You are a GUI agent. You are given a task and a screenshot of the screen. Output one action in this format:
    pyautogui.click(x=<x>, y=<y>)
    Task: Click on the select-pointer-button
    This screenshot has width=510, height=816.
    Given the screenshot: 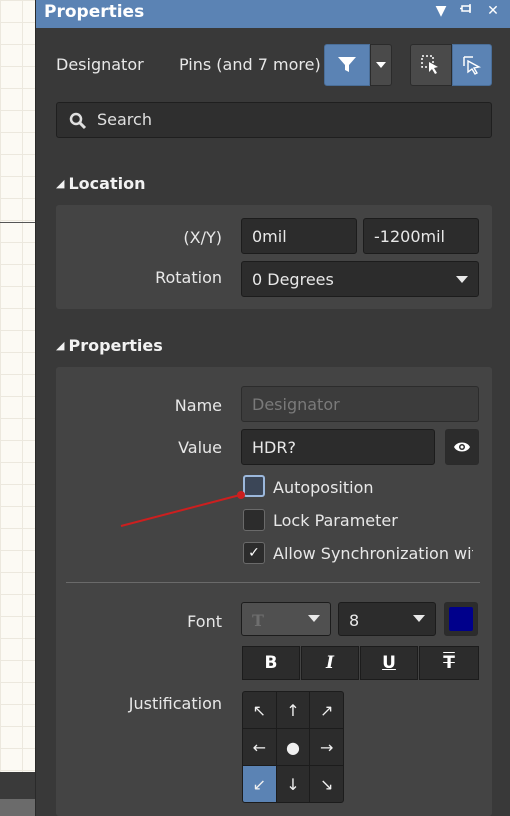 What is the action you would take?
    pyautogui.click(x=472, y=65)
    